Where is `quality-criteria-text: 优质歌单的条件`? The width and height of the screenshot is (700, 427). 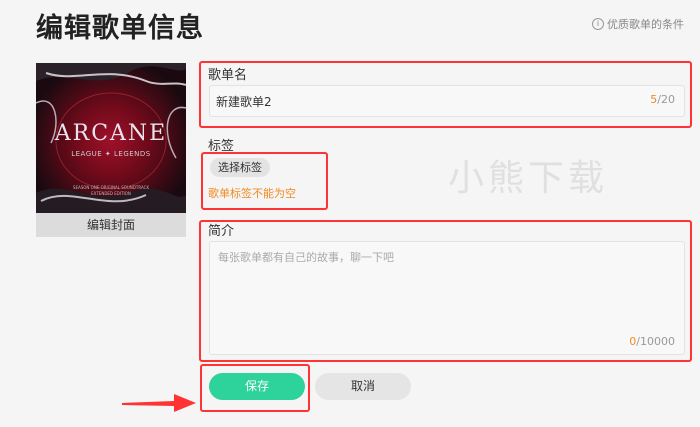
quality-criteria-text: 优质歌单的条件 is located at coordinates (645, 24).